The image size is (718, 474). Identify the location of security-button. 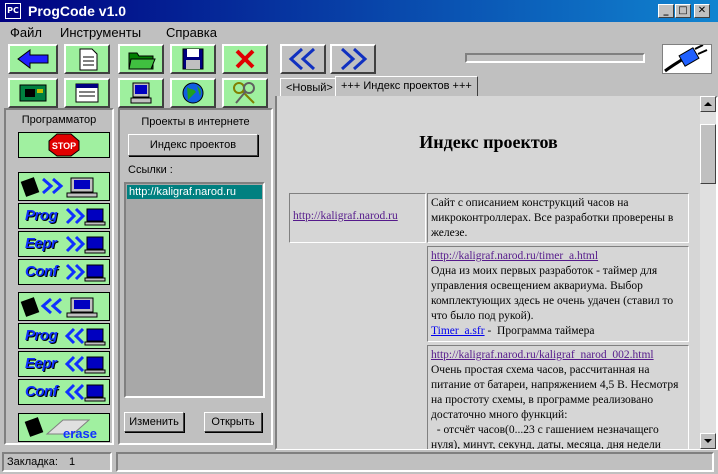
(245, 93).